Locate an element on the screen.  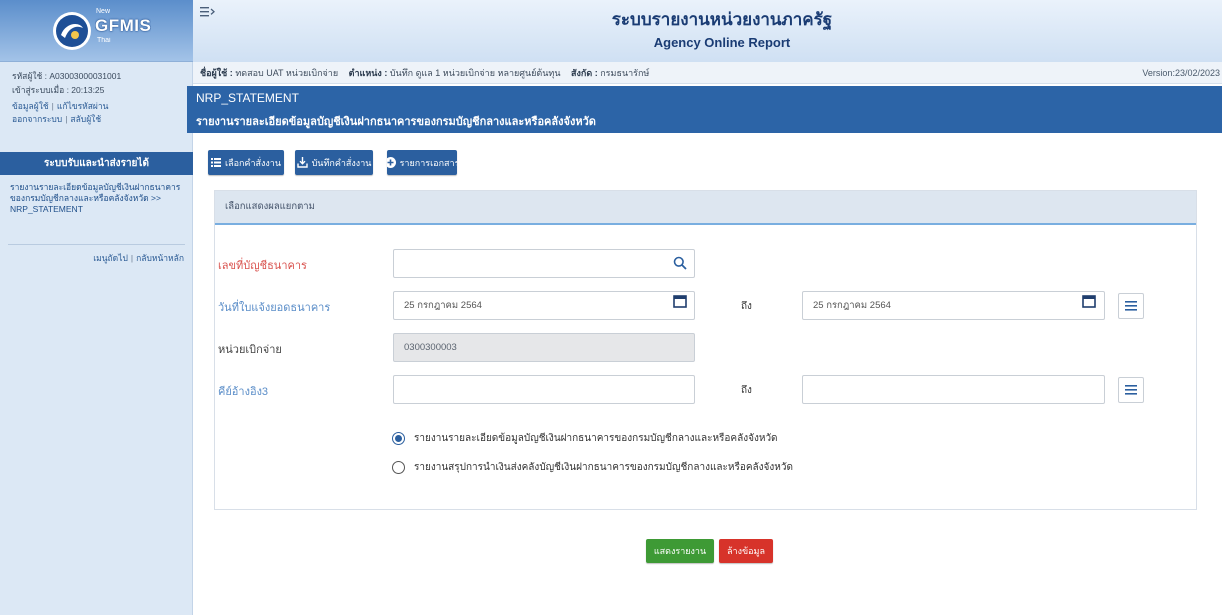
reference-key3-multi-select-button is located at coordinates (1131, 390).